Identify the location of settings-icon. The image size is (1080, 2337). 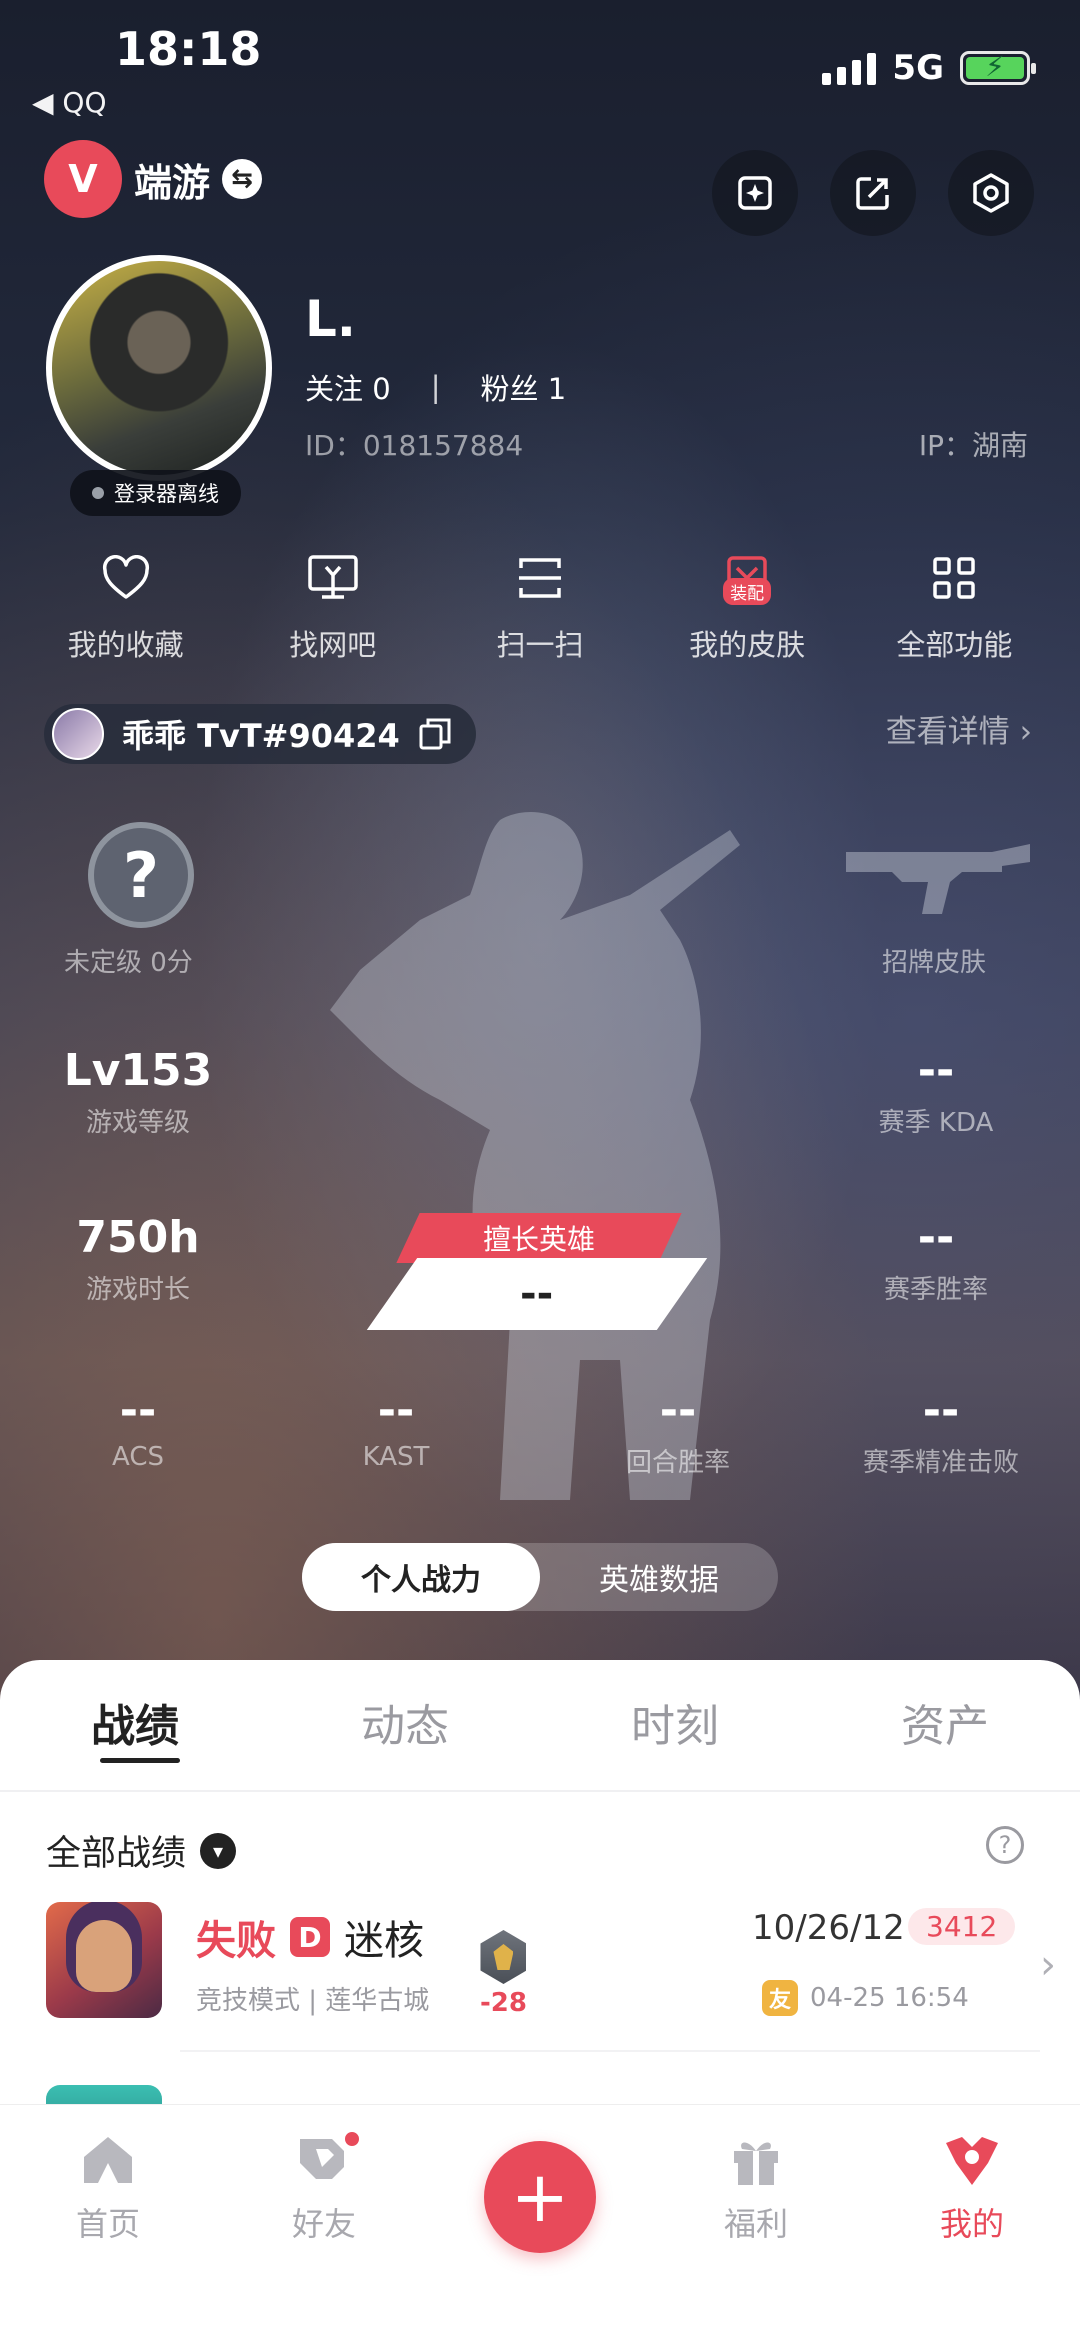
(991, 193).